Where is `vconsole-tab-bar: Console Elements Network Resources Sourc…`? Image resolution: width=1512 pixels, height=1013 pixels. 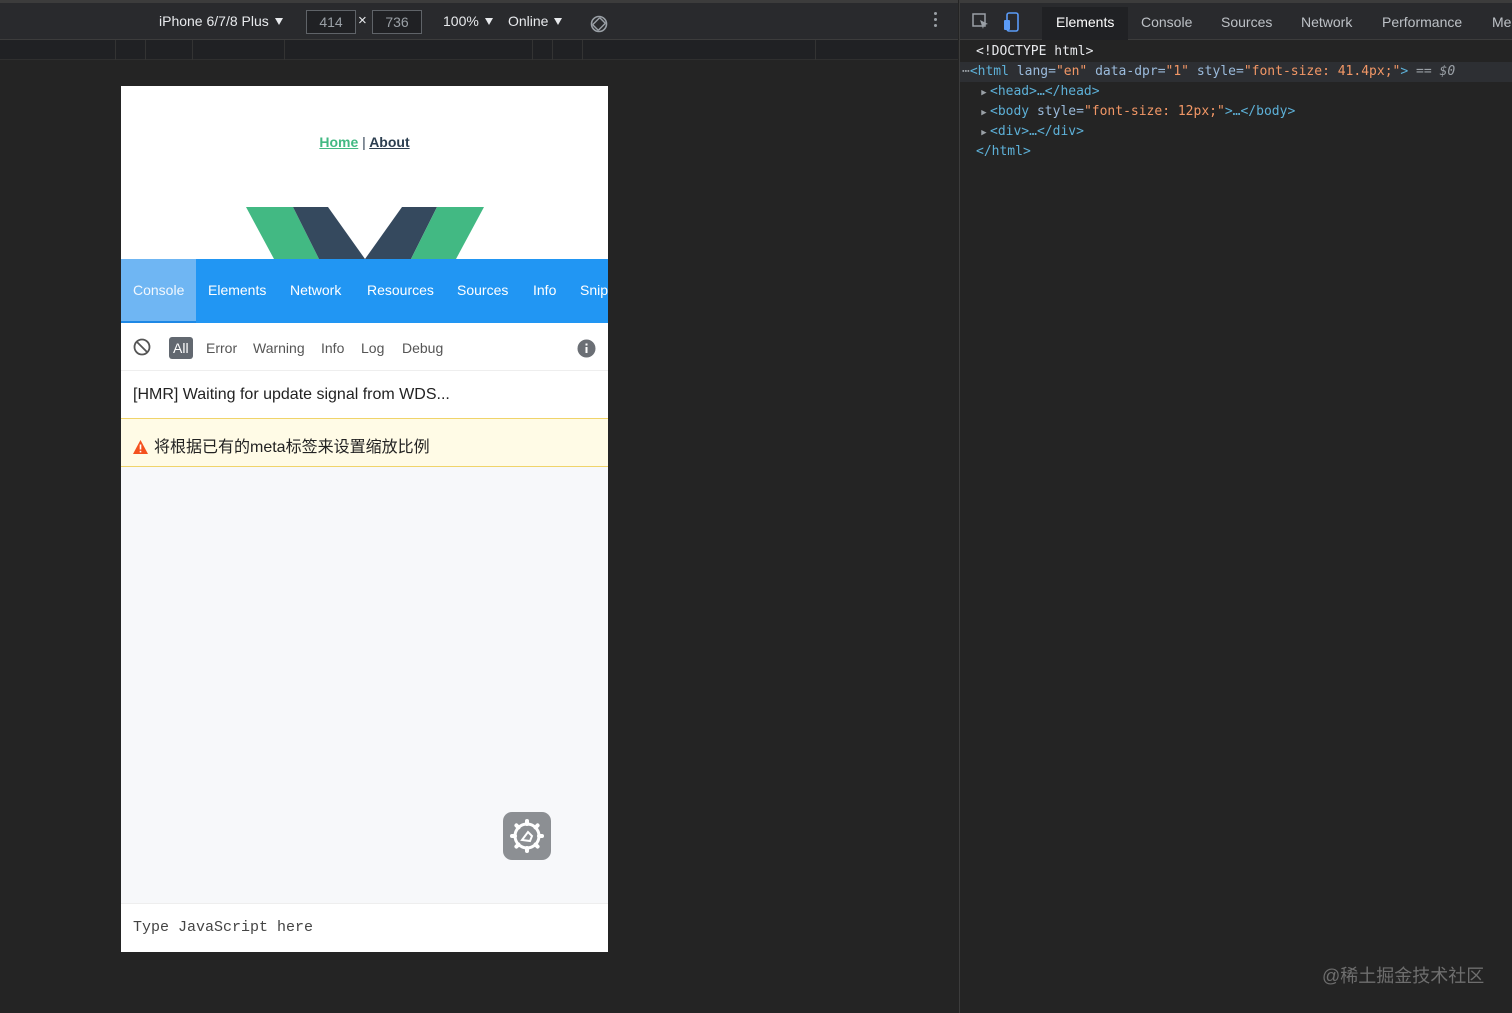 vconsole-tab-bar: Console Elements Network Resources Sourc… is located at coordinates (364, 291).